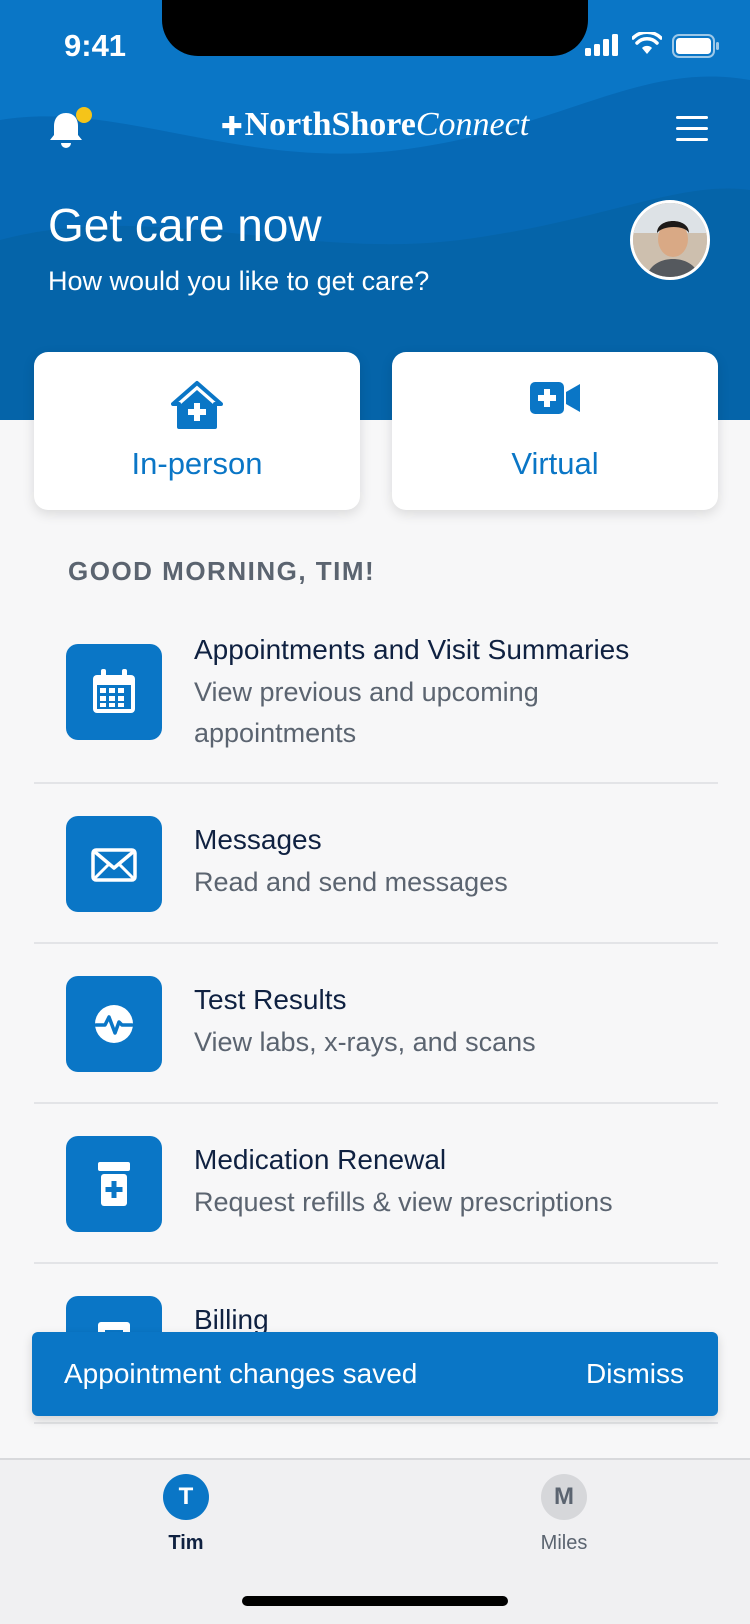 This screenshot has height=1624, width=750. I want to click on status-time: 9:41, so click(95, 45).